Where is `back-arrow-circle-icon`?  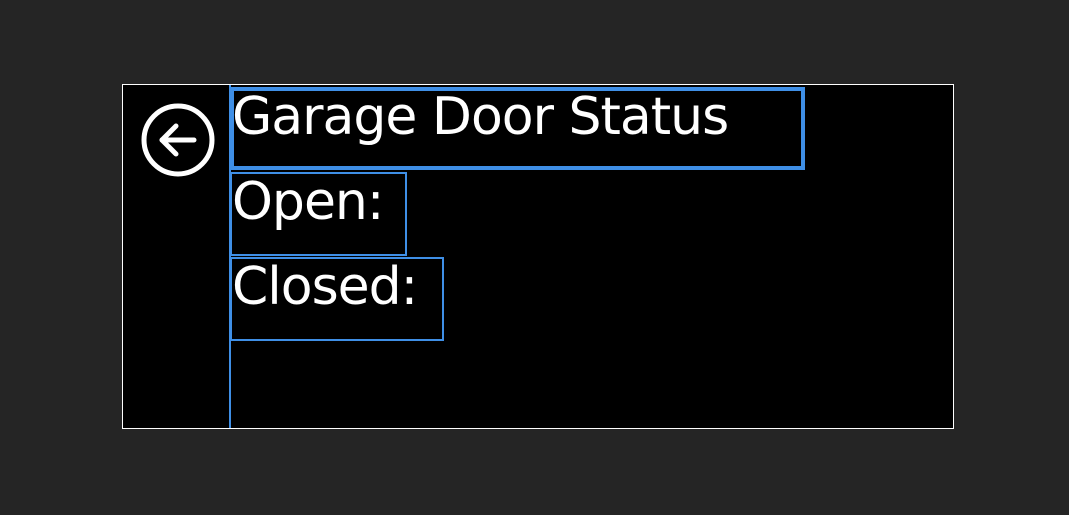 back-arrow-circle-icon is located at coordinates (178, 140).